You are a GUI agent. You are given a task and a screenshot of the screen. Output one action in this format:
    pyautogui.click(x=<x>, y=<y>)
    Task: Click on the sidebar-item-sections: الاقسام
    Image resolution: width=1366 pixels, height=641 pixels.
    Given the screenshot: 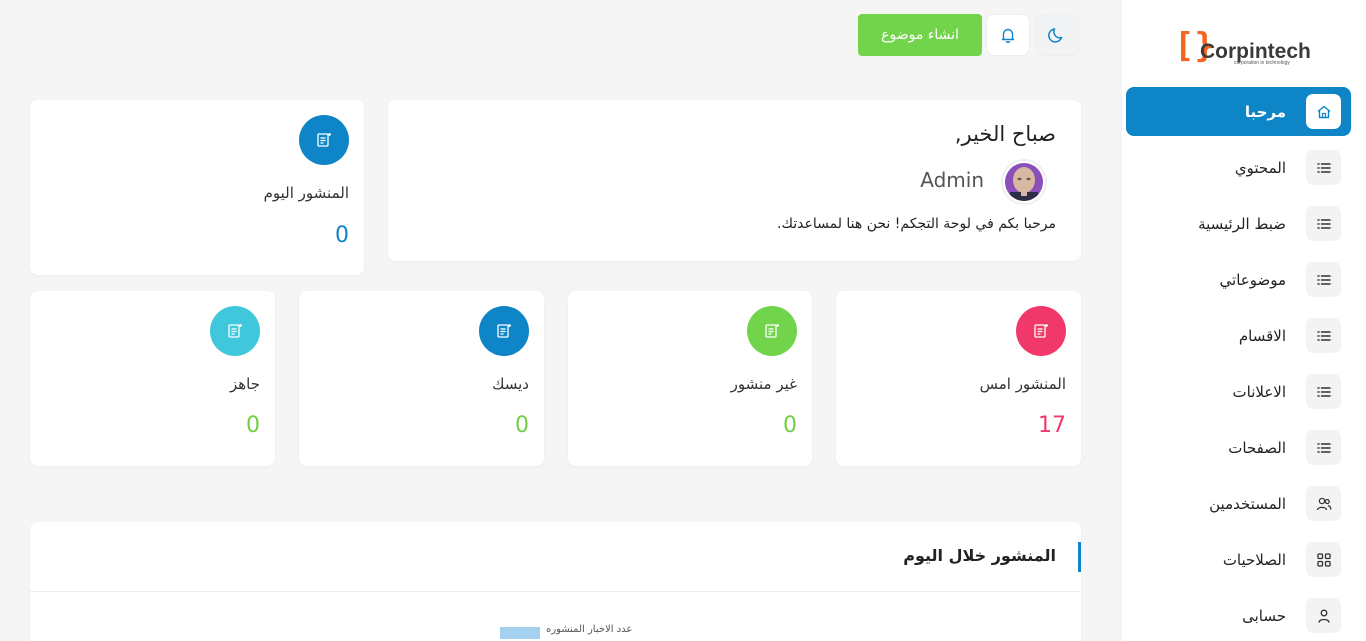 What is the action you would take?
    pyautogui.click(x=1238, y=335)
    